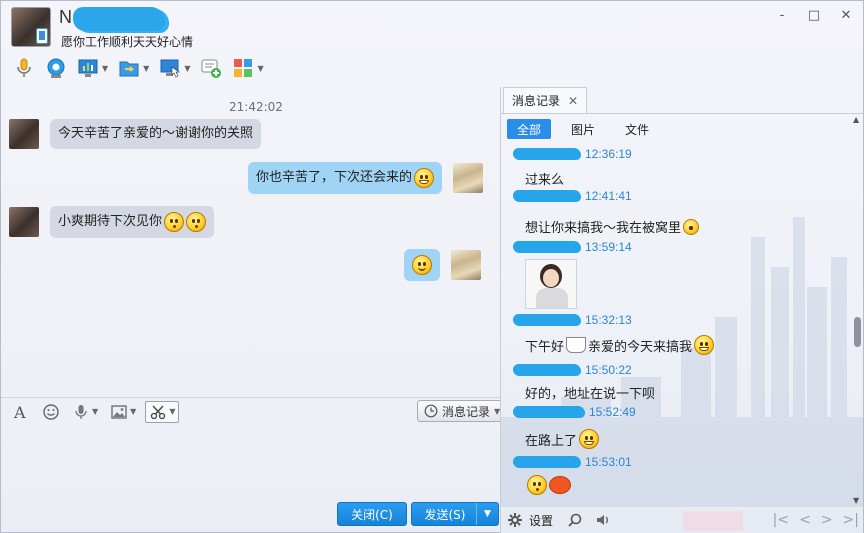  Describe the element at coordinates (612, 412) in the screenshot. I see `log-time: 15:52:49` at that location.